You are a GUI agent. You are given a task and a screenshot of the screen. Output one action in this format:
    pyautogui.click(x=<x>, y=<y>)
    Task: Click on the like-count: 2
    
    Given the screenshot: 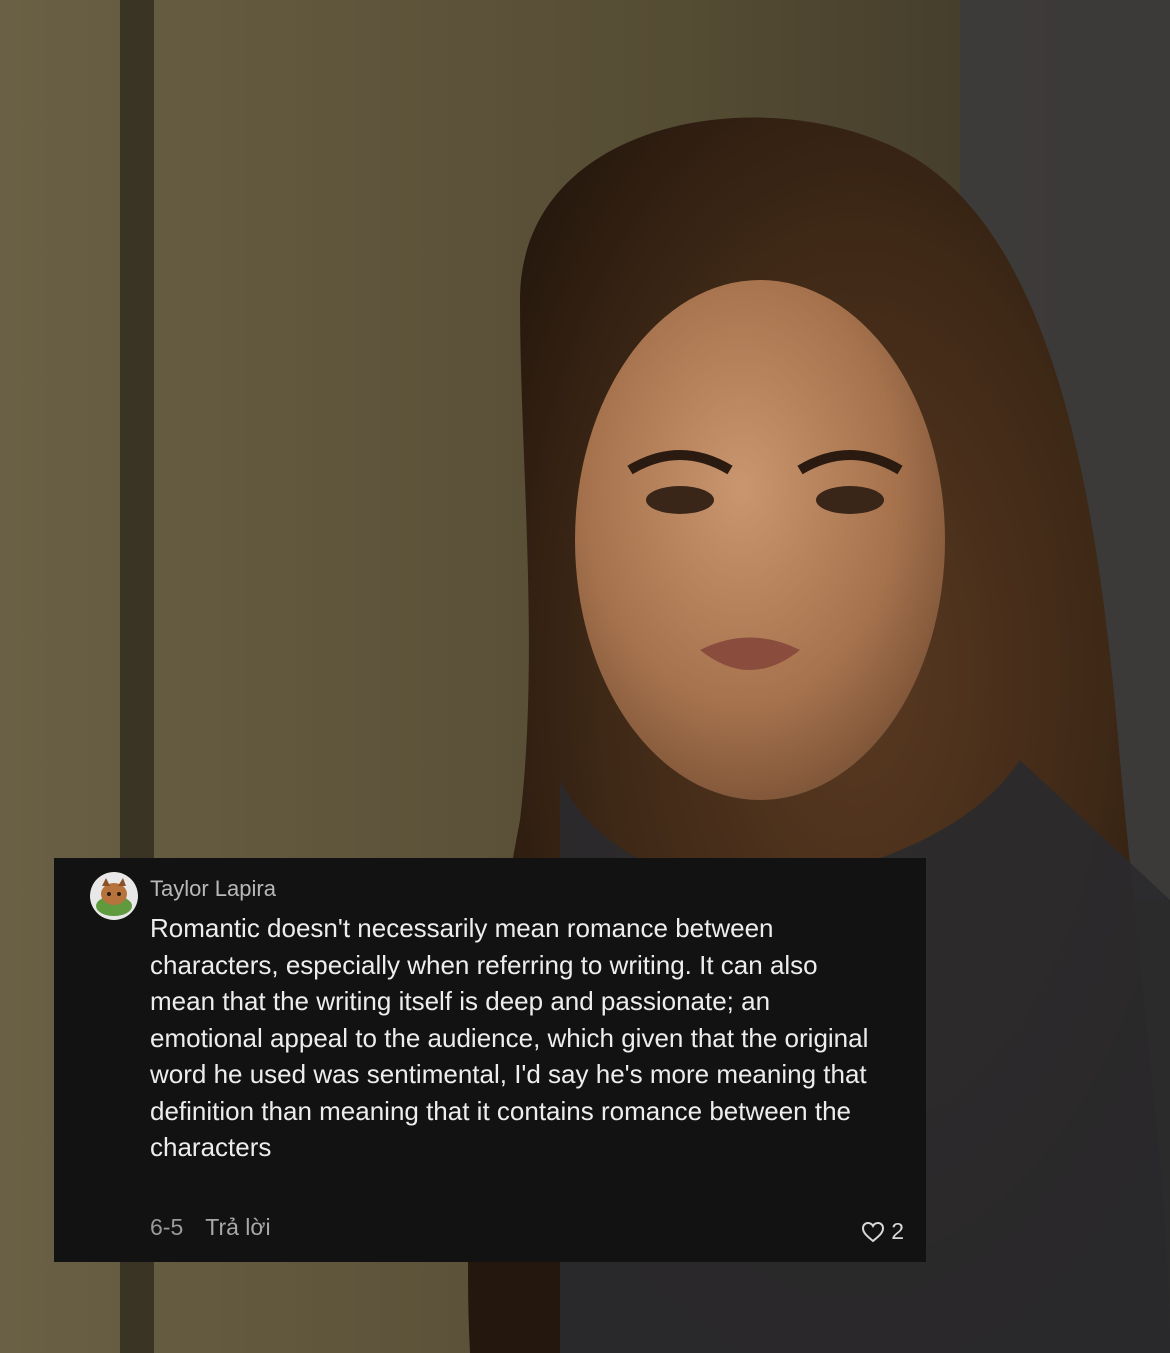 What is the action you would take?
    pyautogui.click(x=897, y=1231)
    